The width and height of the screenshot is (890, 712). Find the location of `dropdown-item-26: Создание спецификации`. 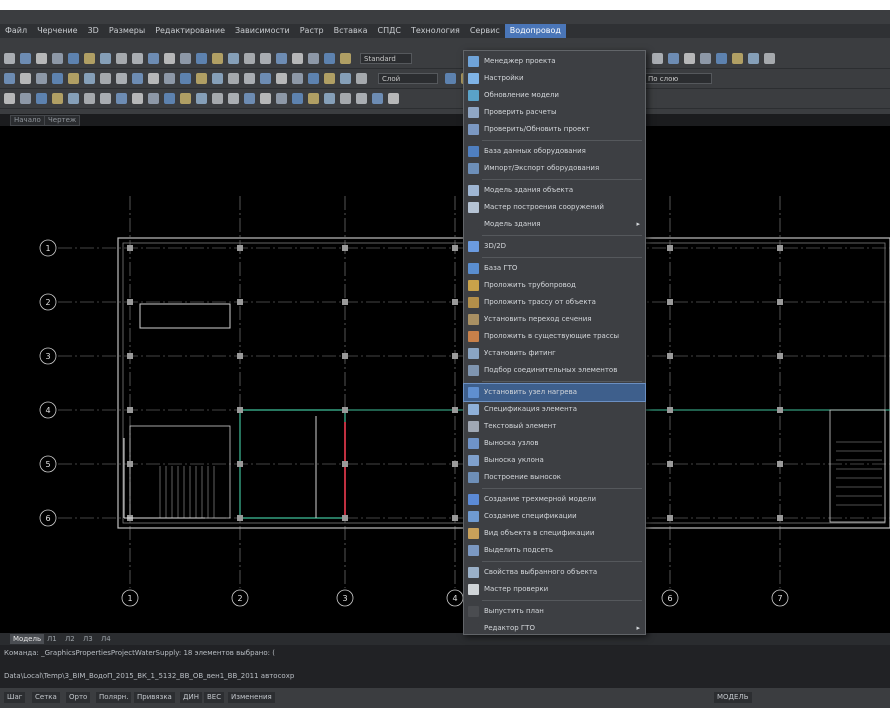

dropdown-item-26: Создание спецификации is located at coordinates (554, 516).